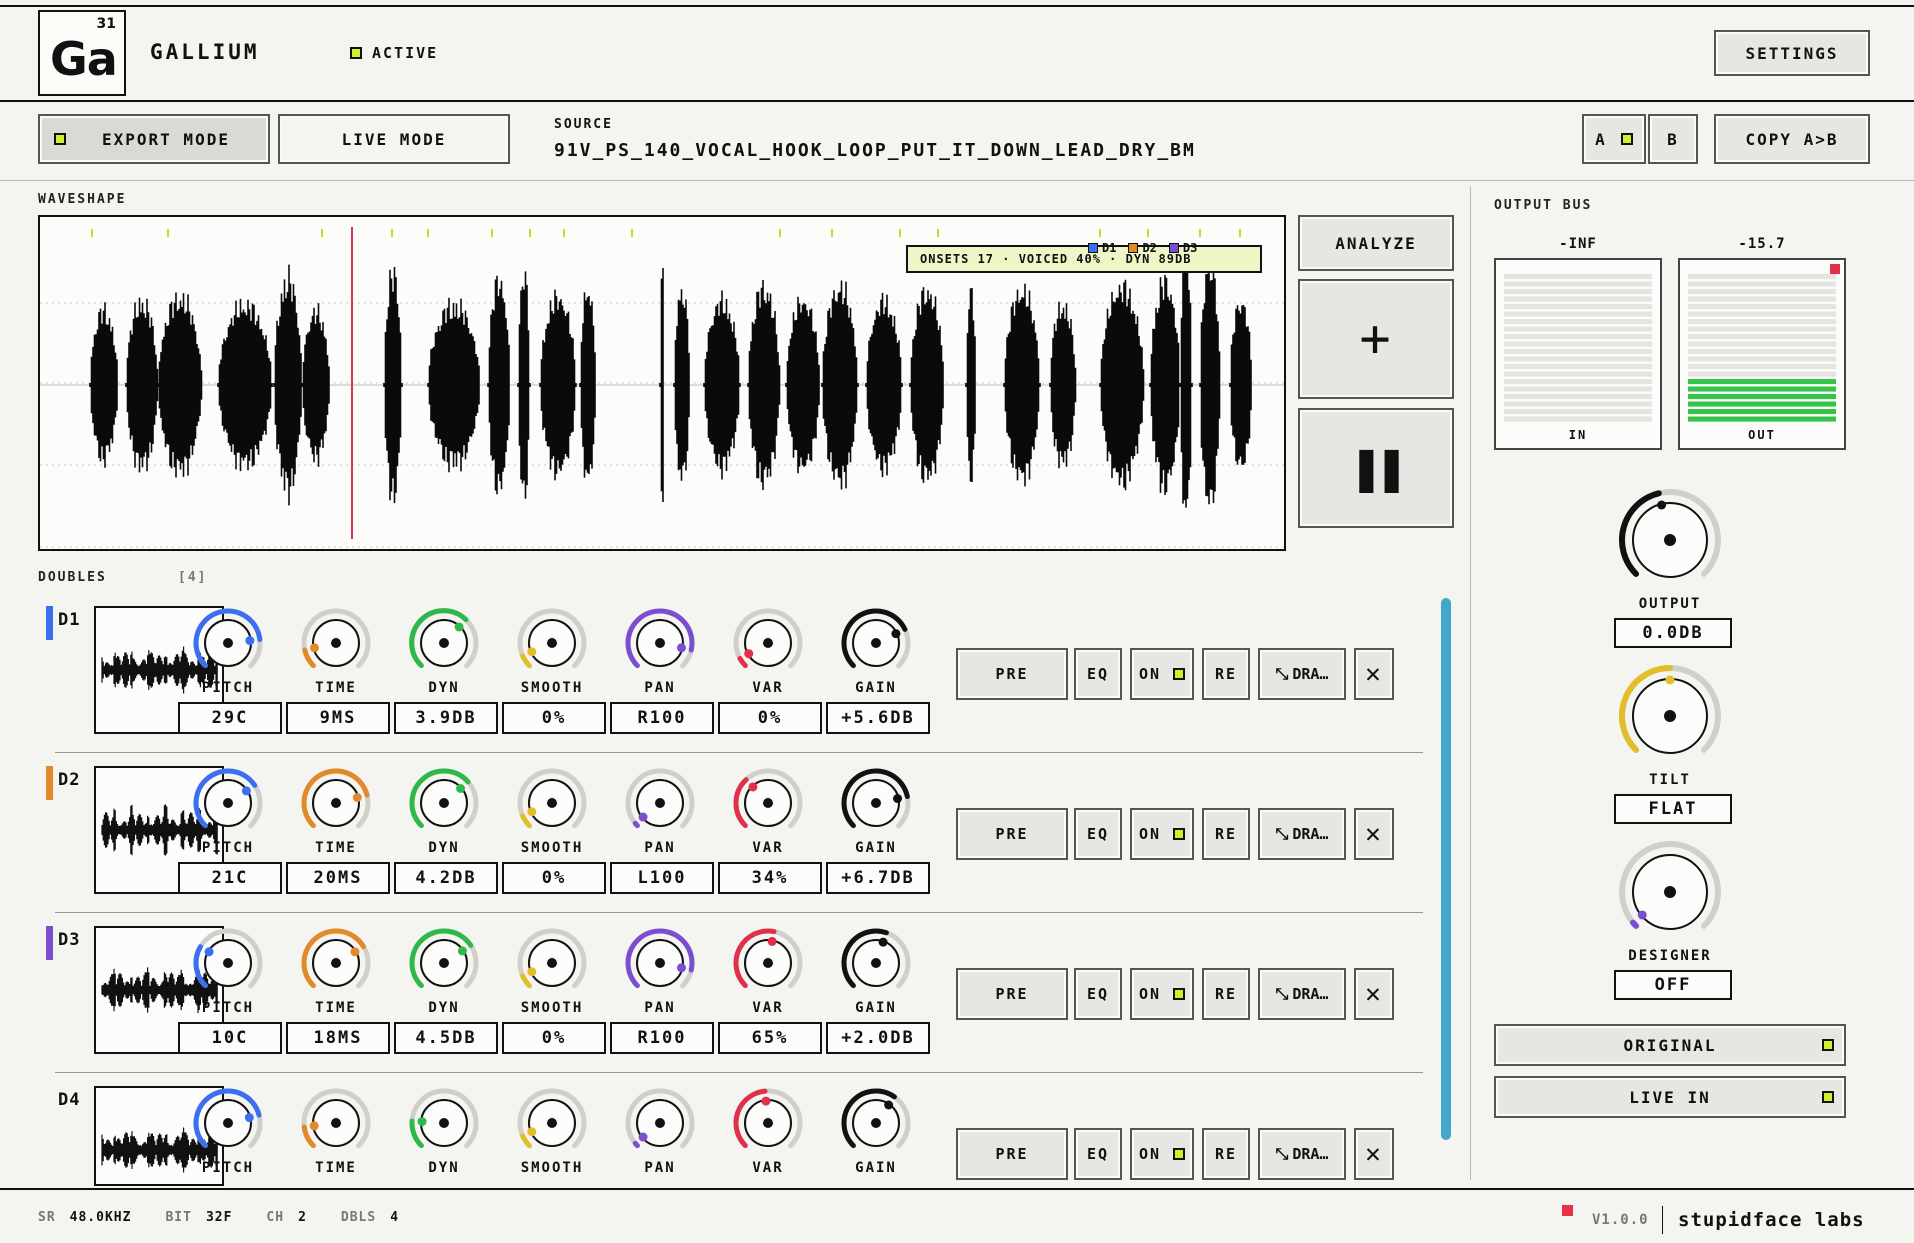  I want to click on output-knob-value: 0.0DB, so click(1673, 633).